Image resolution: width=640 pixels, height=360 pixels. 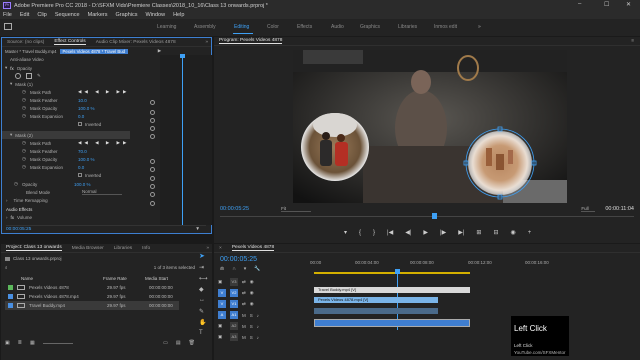 What do you see at coordinates (25, 42) in the screenshot?
I see `tab-source: Source: (no clips)` at bounding box center [25, 42].